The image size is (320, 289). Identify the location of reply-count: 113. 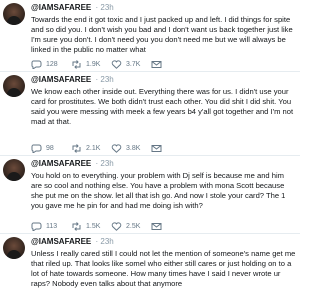
(52, 226).